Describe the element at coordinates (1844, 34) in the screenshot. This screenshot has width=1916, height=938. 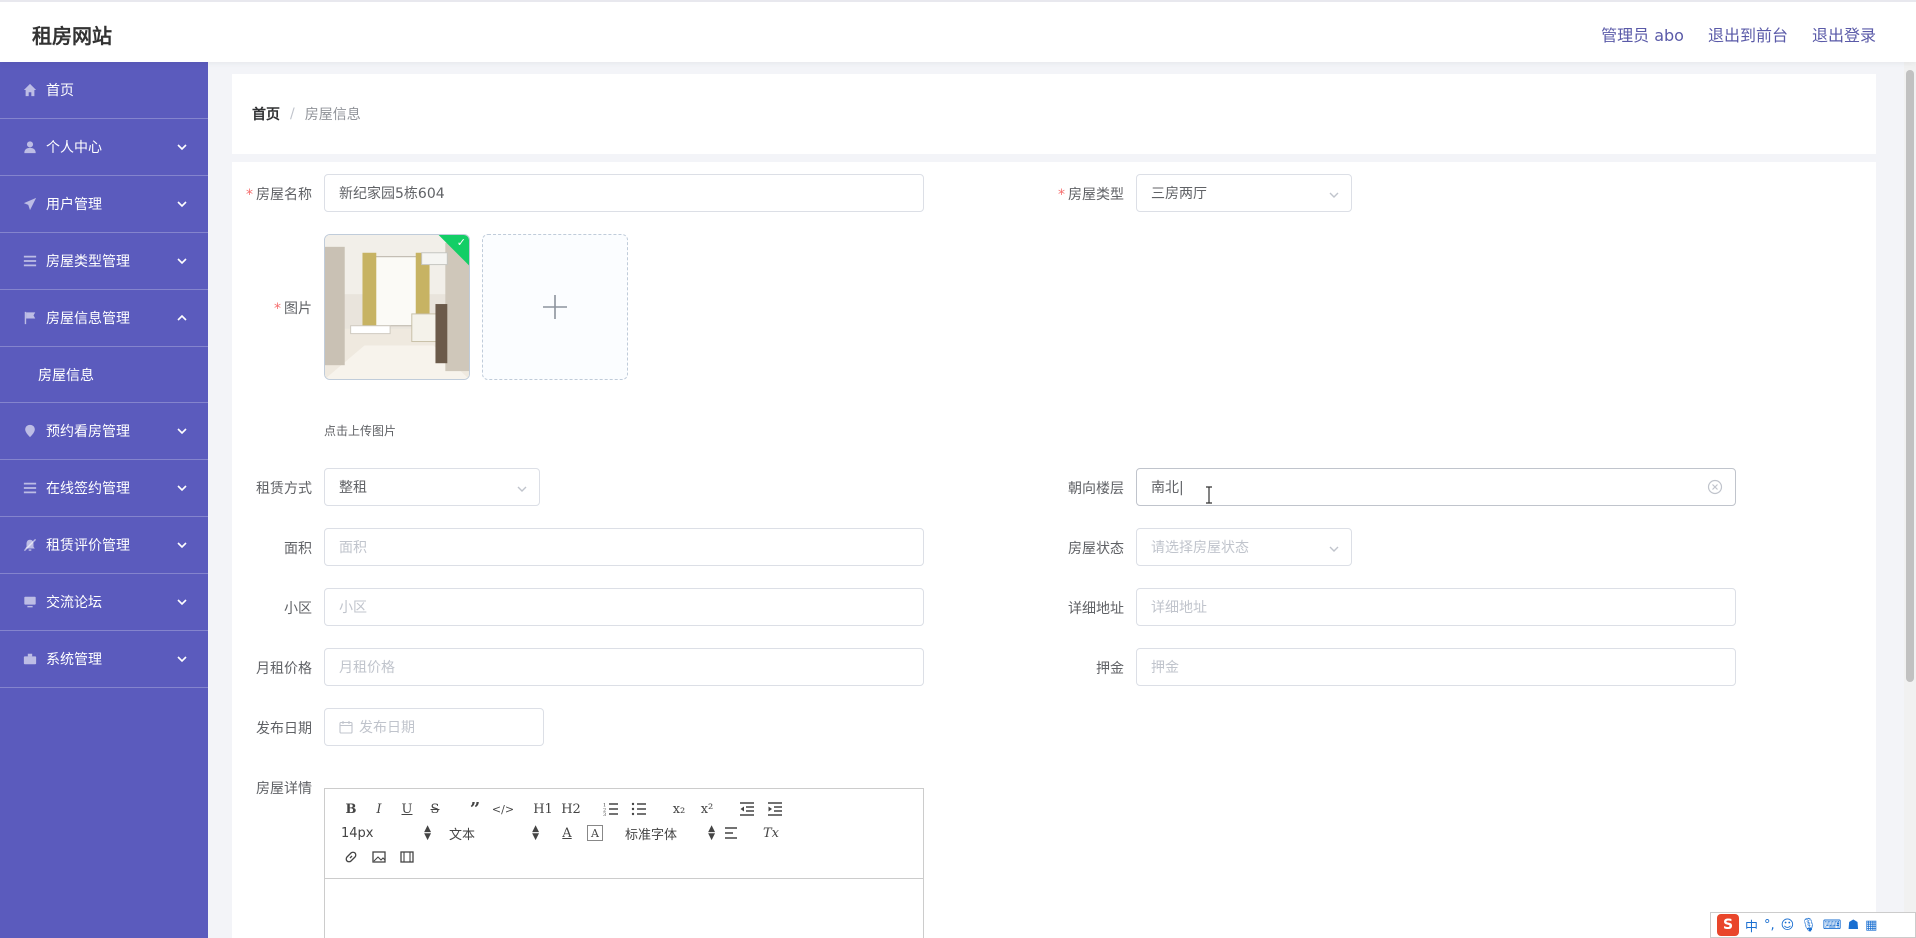
I see `logout-link: 退出登录` at that location.